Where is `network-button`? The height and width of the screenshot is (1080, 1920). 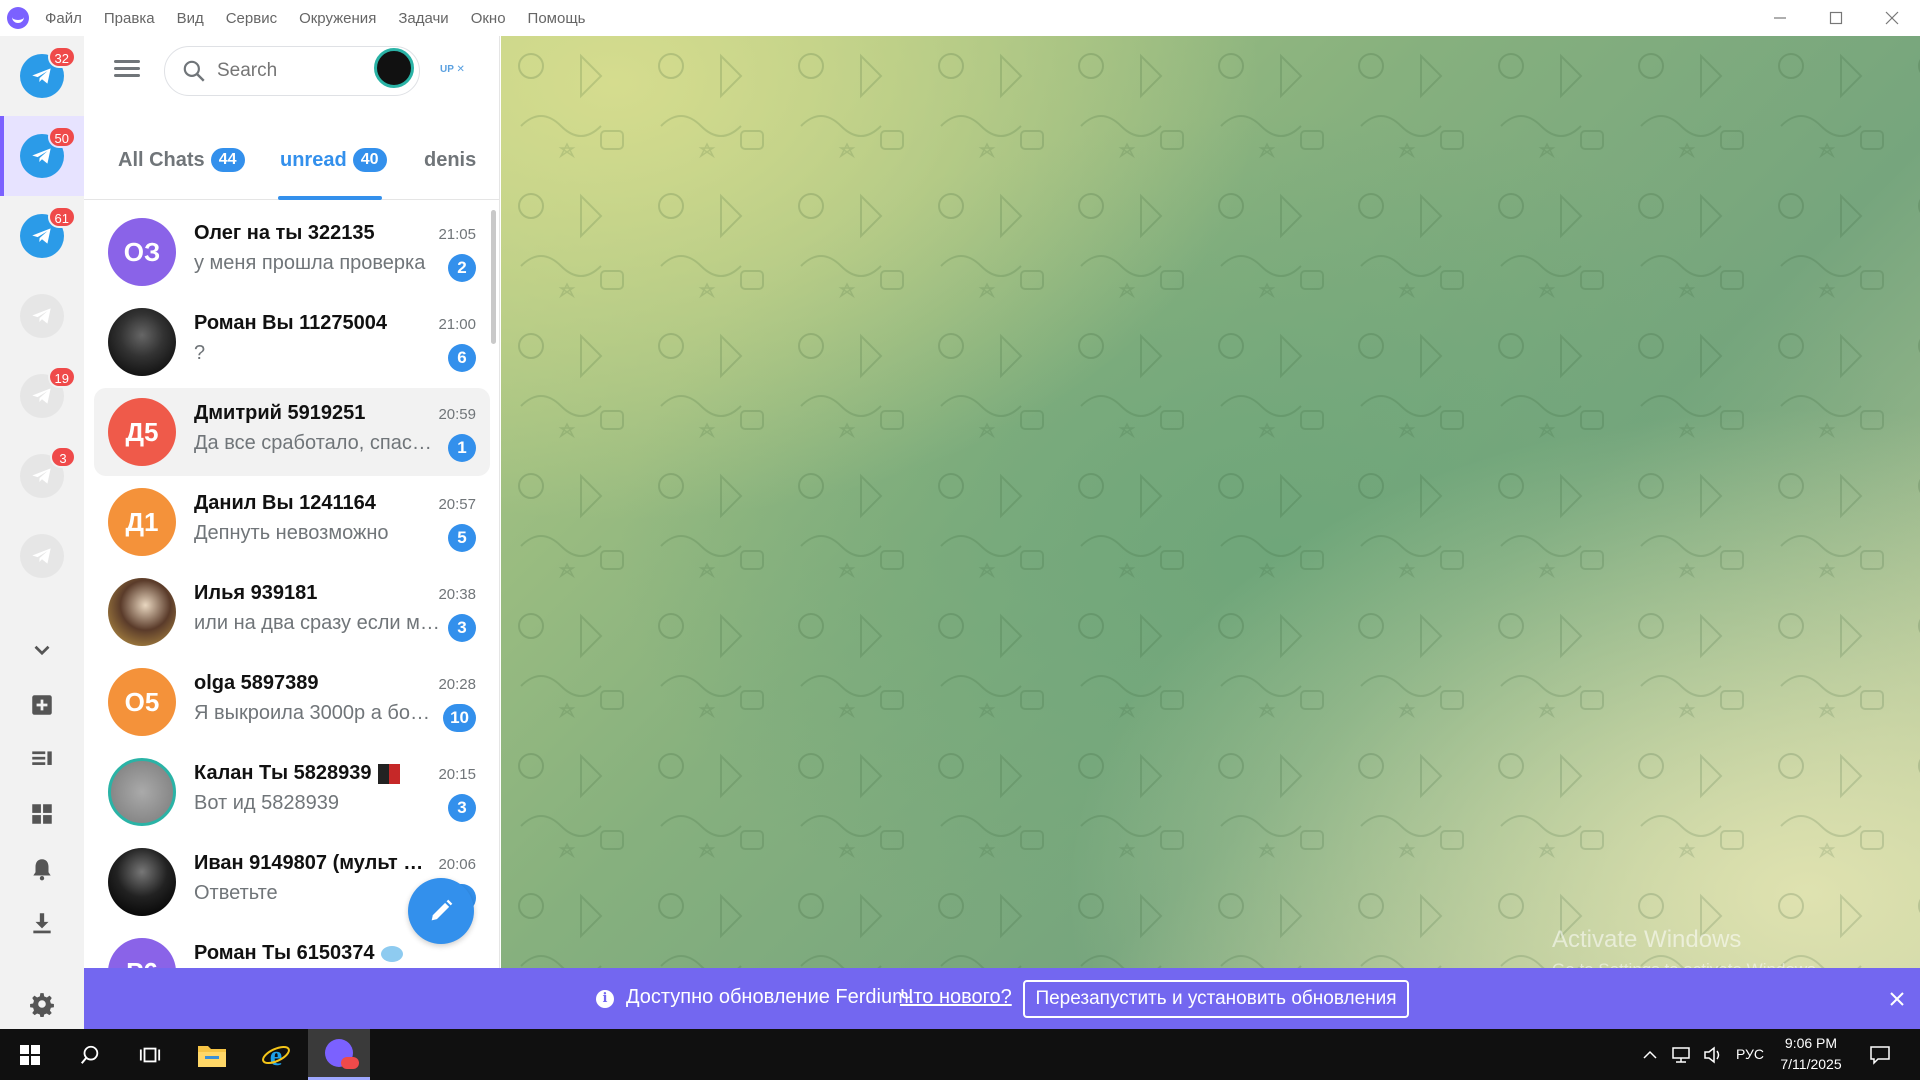
network-button is located at coordinates (1681, 1054).